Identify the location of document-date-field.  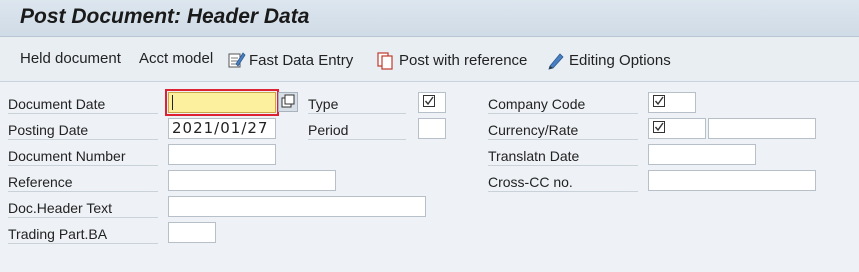
(222, 102).